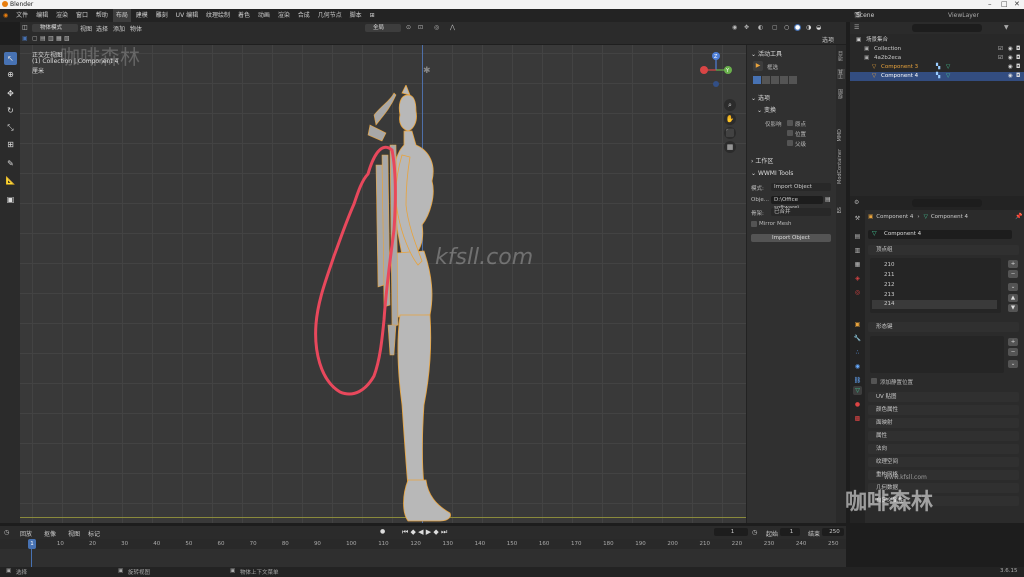  Describe the element at coordinates (784, 80) in the screenshot. I see `mode-invert-icon` at that location.